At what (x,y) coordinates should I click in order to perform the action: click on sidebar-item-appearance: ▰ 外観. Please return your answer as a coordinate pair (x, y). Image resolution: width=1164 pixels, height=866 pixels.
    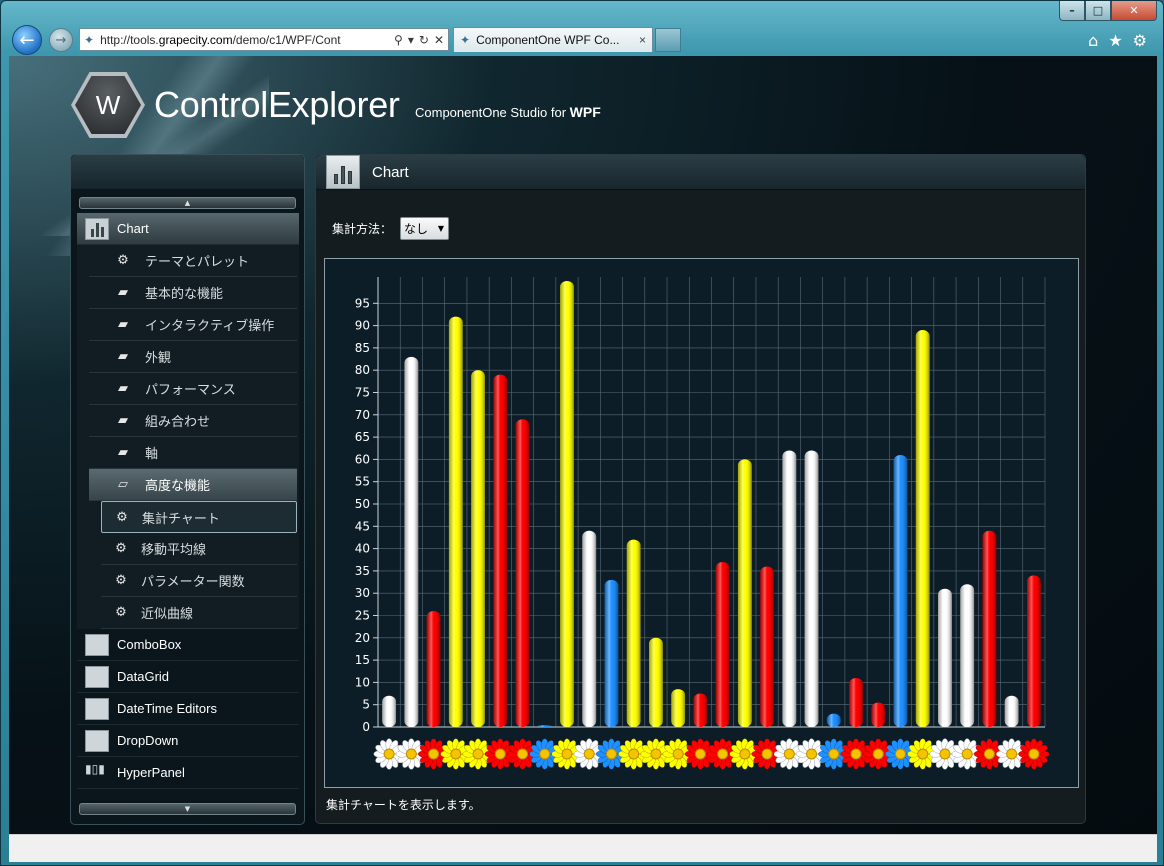
    Looking at the image, I should click on (193, 357).